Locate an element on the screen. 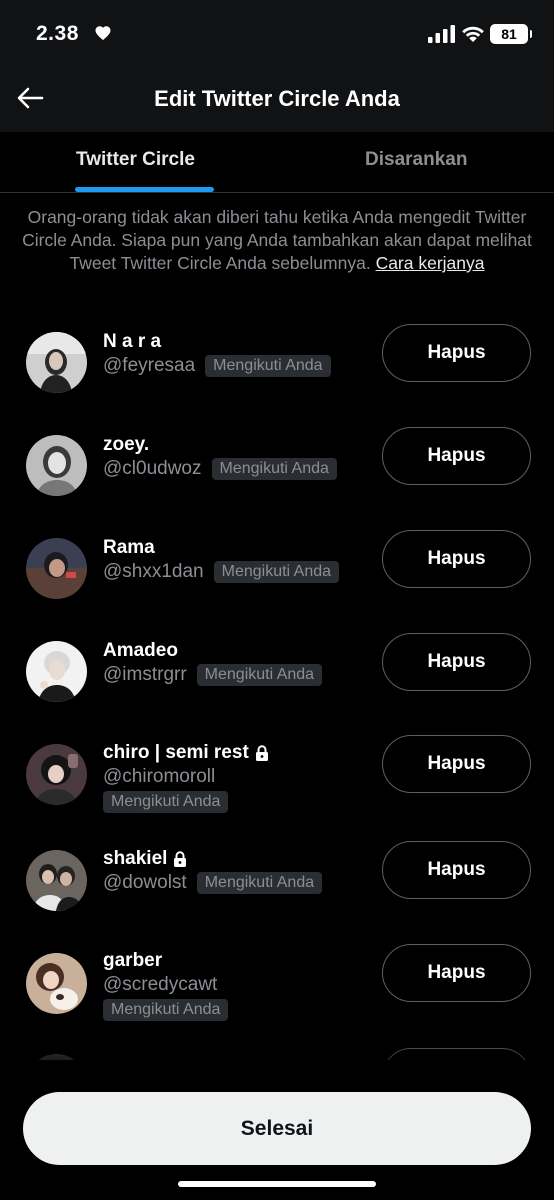  list-item: shakiel @dowolst Mengikuti Anda Hapus is located at coordinates (277, 883).